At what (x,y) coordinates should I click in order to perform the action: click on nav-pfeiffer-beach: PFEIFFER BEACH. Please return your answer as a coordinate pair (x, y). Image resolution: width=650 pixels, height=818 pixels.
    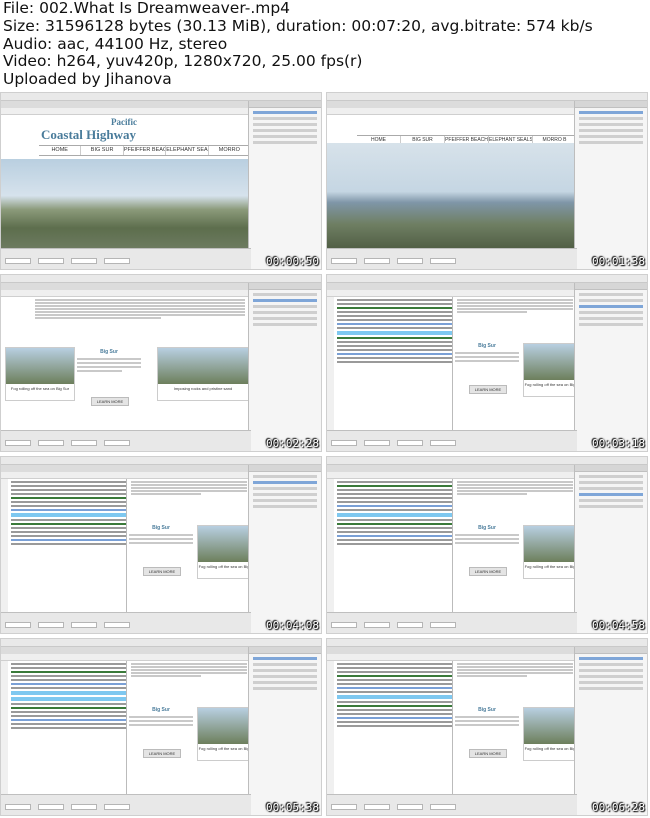
    Looking at the image, I should click on (145, 150).